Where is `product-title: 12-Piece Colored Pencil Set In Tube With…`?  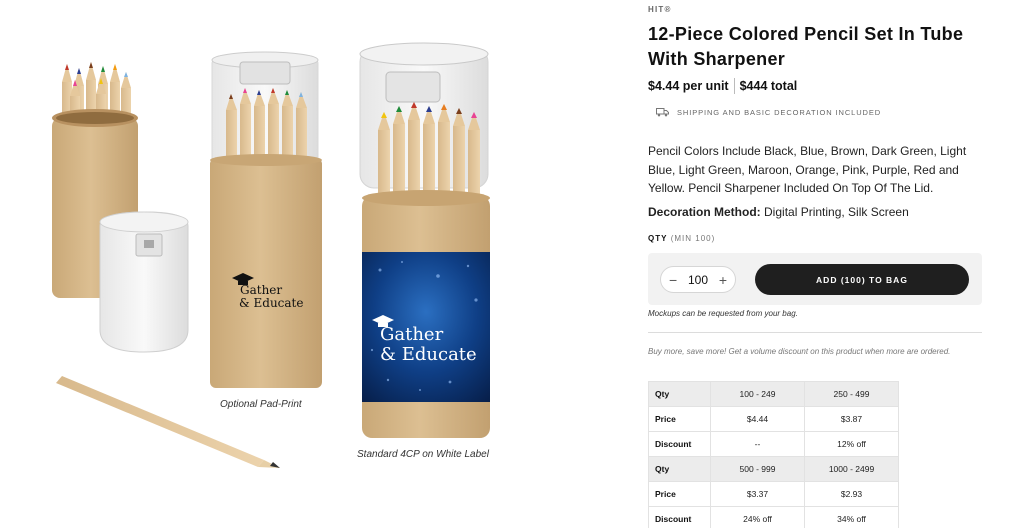
product-title: 12-Piece Colored Pencil Set In Tube With… is located at coordinates (806, 46).